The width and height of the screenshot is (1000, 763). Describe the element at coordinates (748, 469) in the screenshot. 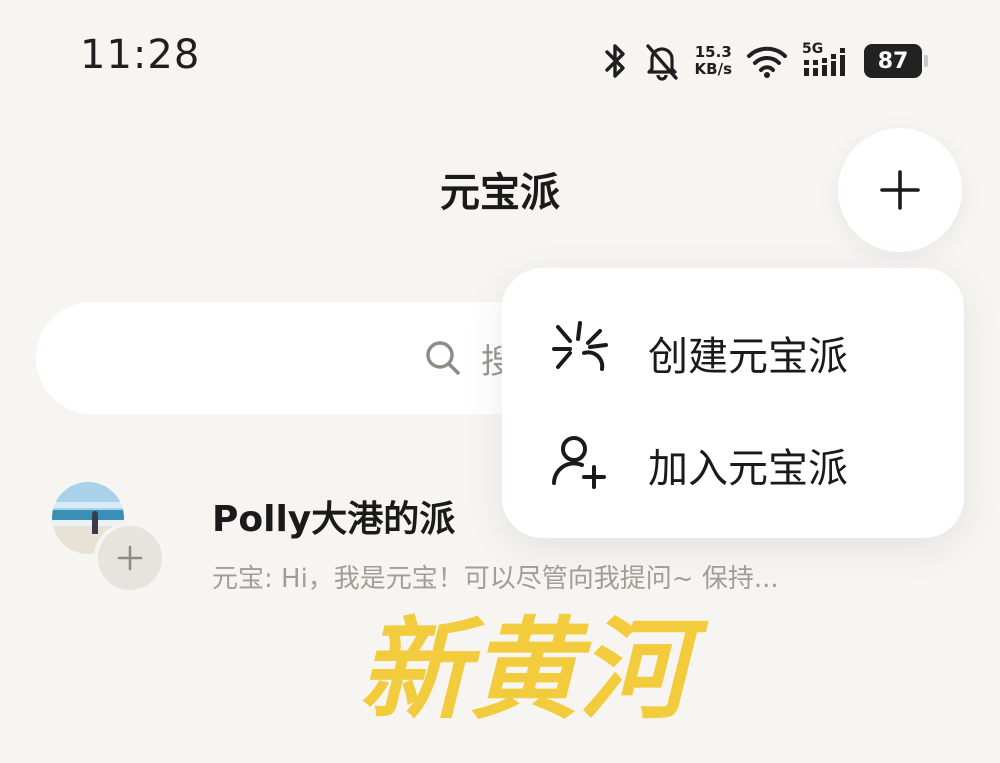

I see `menu-item-label: 加入元宝派` at that location.